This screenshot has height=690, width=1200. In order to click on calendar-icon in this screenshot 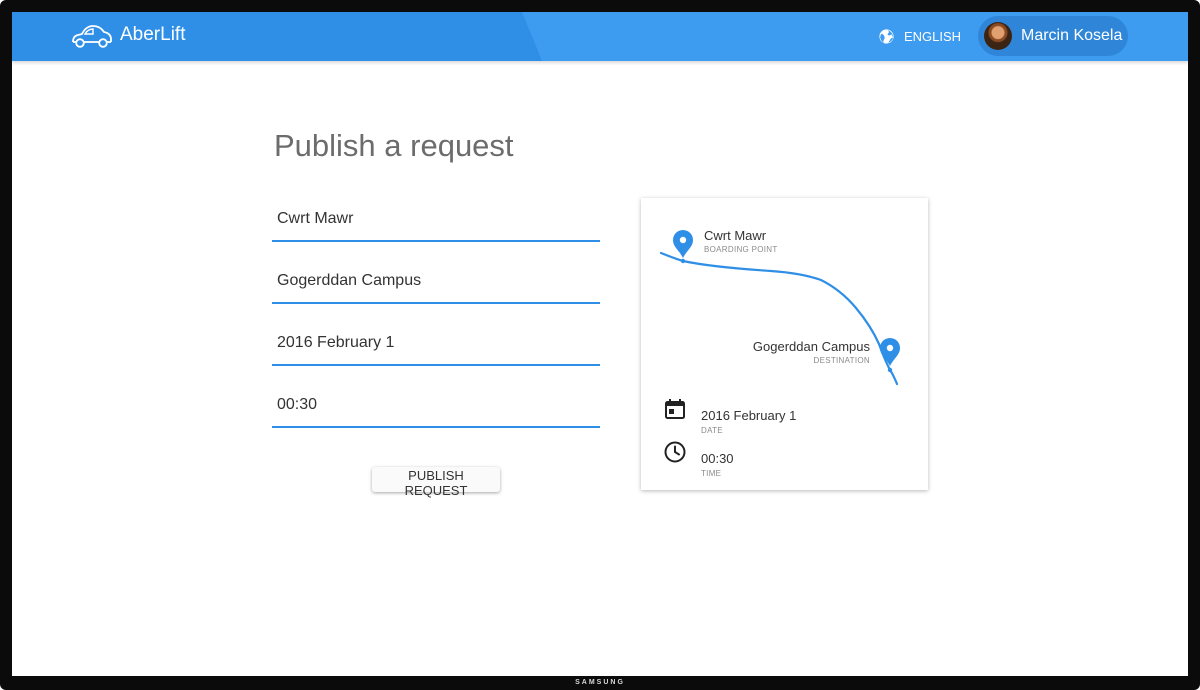, I will do `click(675, 409)`.